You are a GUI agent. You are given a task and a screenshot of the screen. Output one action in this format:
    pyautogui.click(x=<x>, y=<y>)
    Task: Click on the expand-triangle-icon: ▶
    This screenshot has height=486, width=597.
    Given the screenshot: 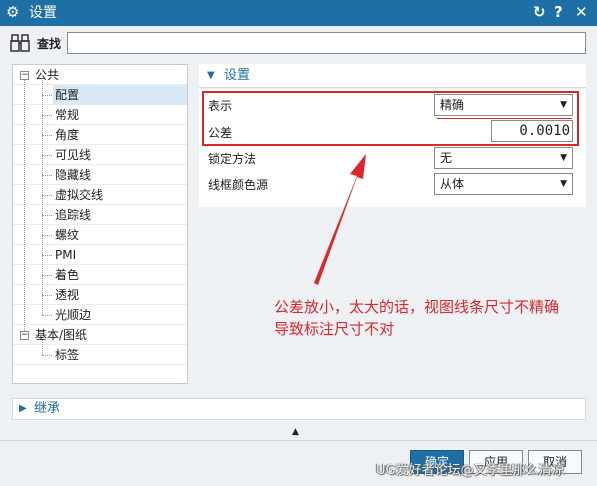 What is the action you would take?
    pyautogui.click(x=23, y=408)
    